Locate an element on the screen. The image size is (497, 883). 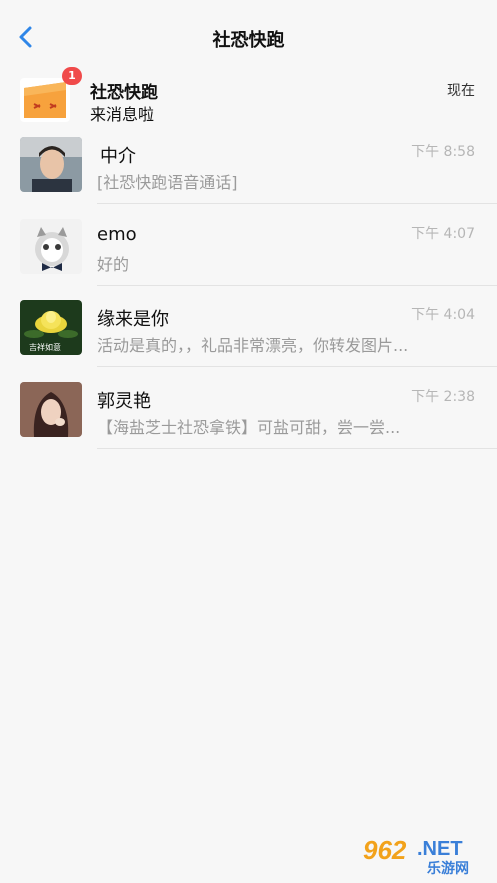
chat-time: 下午 8:58 is located at coordinates (443, 152).